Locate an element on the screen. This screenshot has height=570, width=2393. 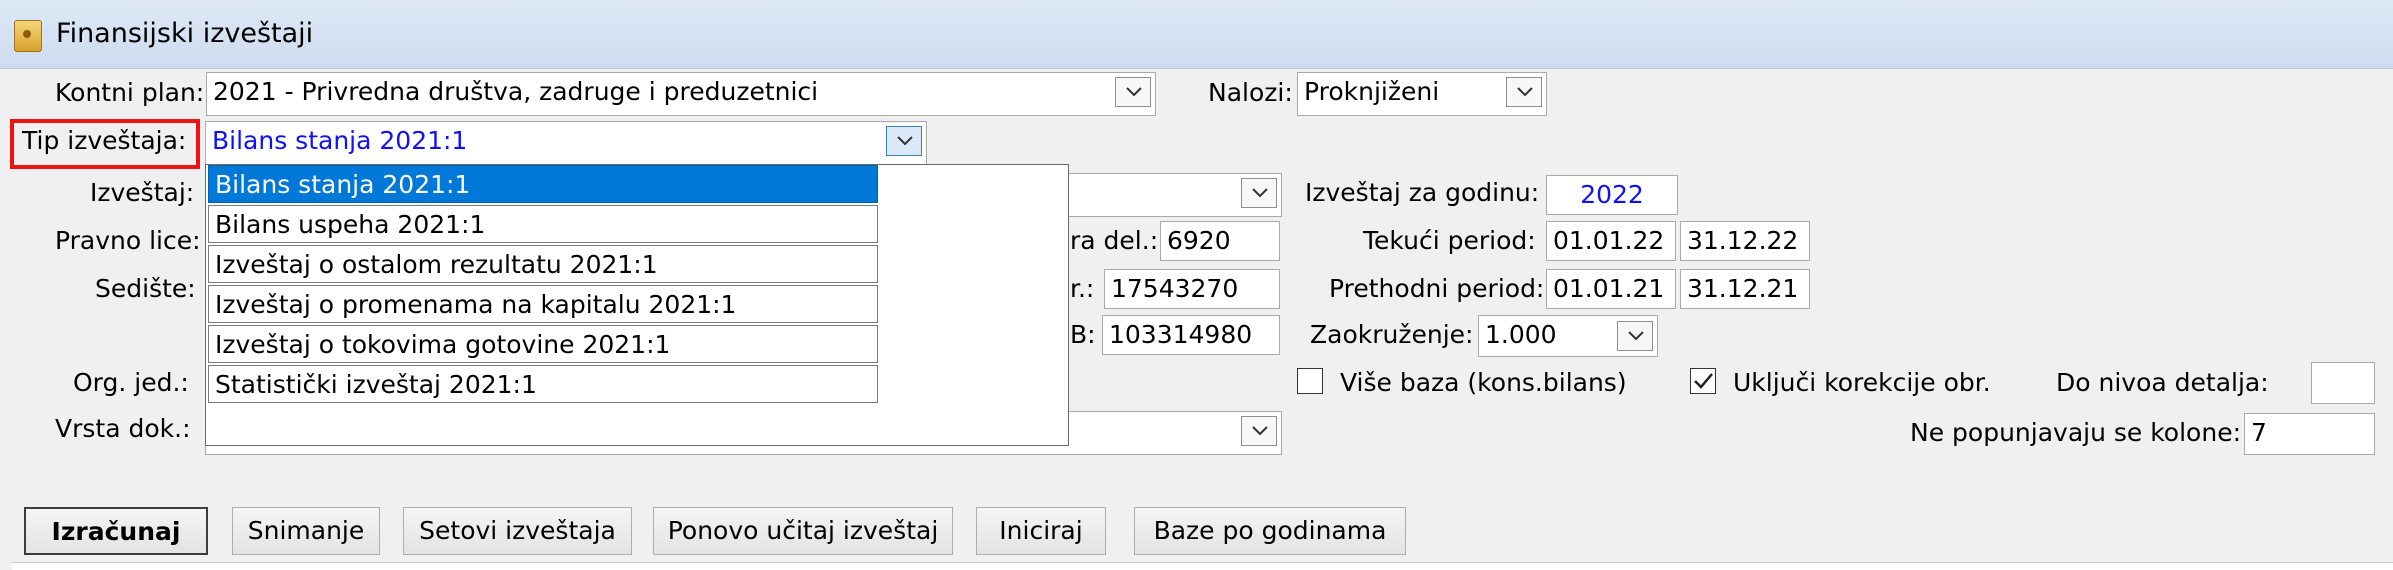
prethodni-od-field: 01.01.21 is located at coordinates (1611, 289).